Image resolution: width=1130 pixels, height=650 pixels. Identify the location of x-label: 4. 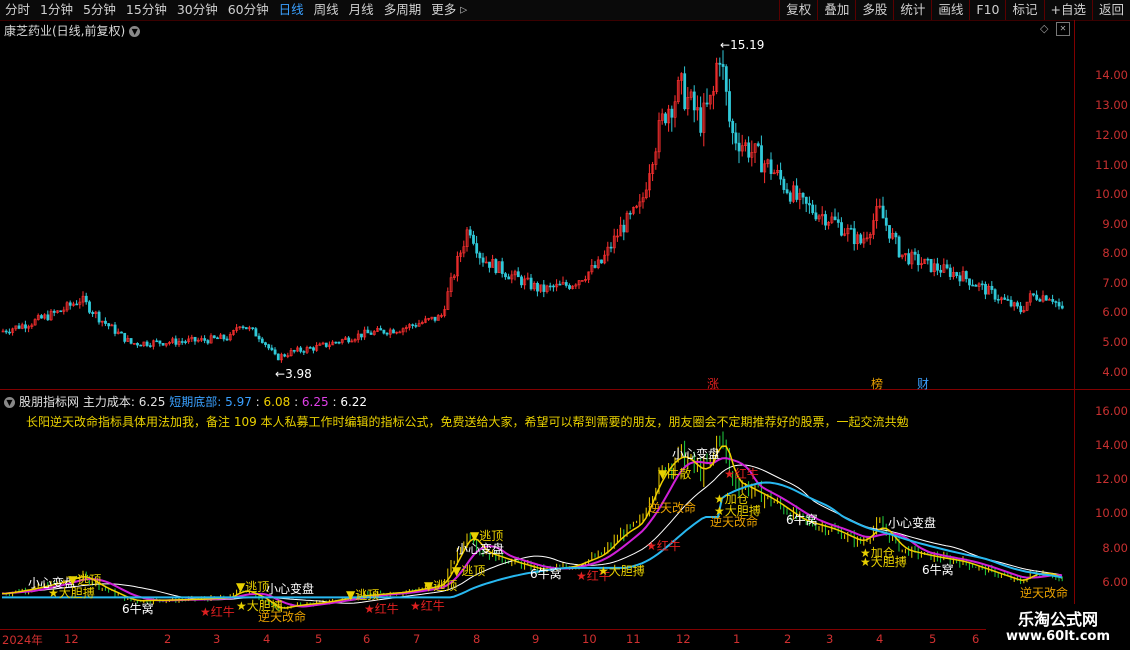
(267, 639).